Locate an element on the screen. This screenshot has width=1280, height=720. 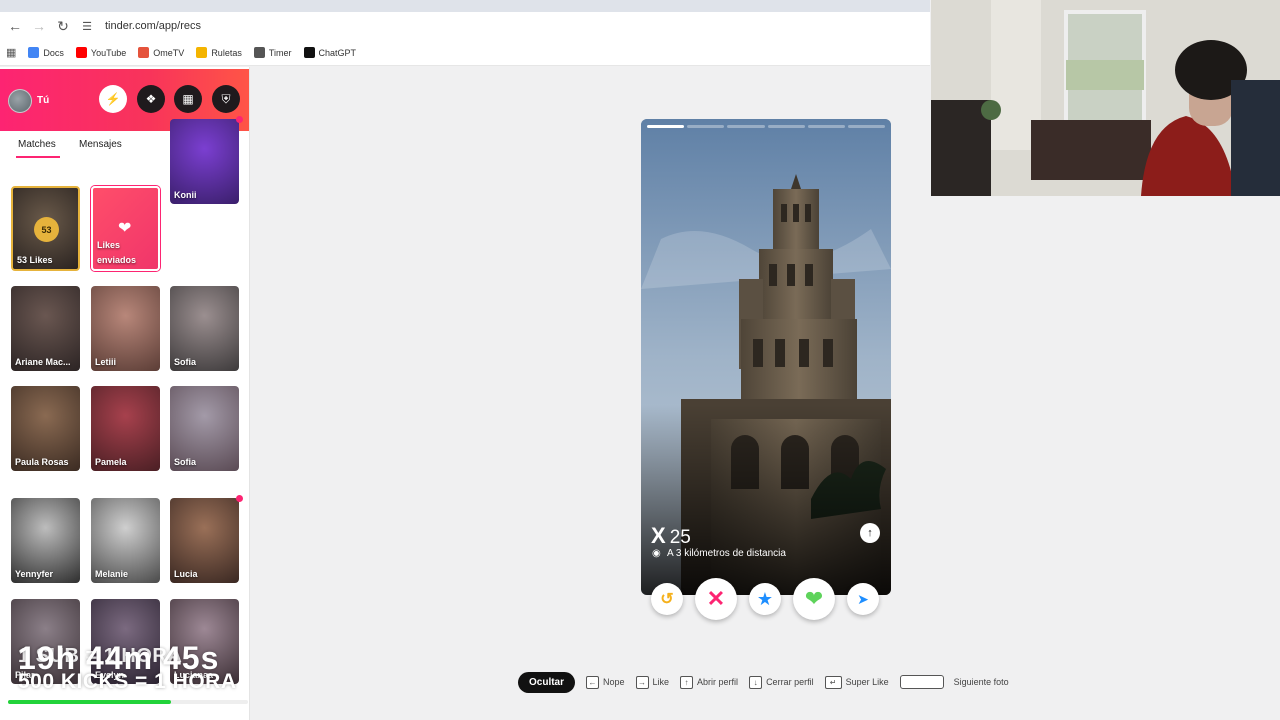
match-name: Melanie is located at coordinates (112, 574).